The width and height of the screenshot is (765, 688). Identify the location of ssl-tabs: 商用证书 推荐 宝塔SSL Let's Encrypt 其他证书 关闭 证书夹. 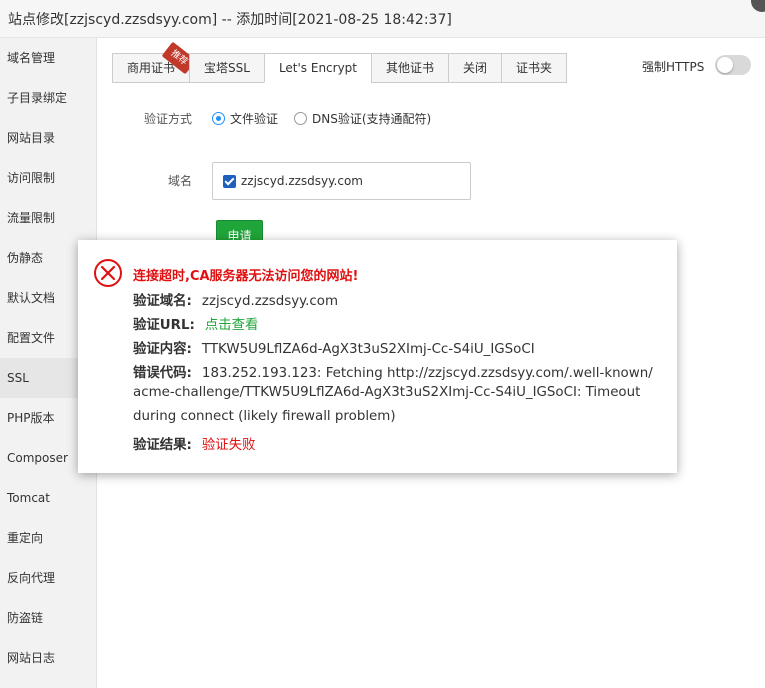
(340, 62).